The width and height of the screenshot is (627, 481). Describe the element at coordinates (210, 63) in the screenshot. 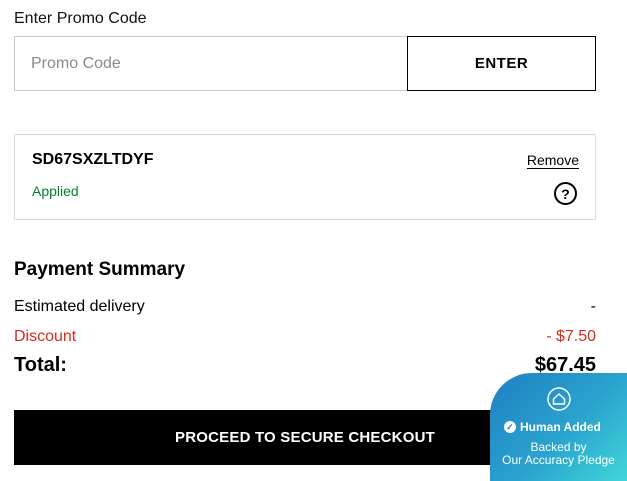

I see `promo-code-input` at that location.